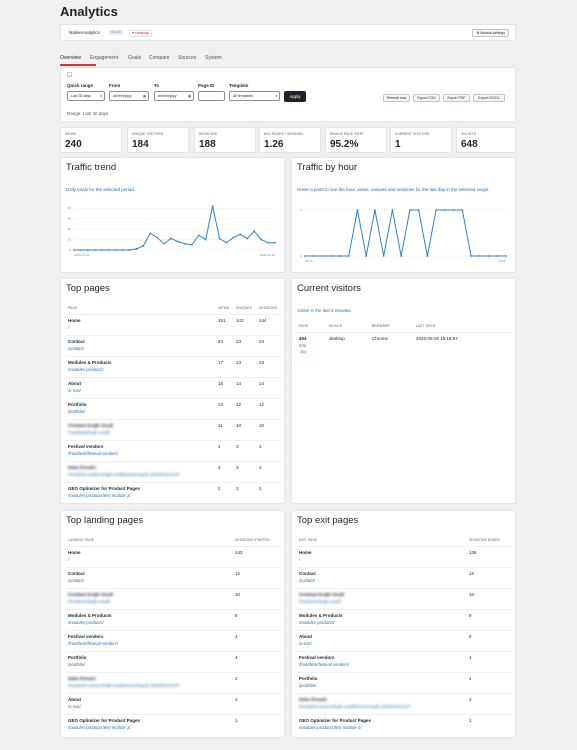 Image resolution: width=577 pixels, height=750 pixels. Describe the element at coordinates (174, 96) in the screenshot. I see `to-date-input: dd/mm/yyyy ▦` at that location.